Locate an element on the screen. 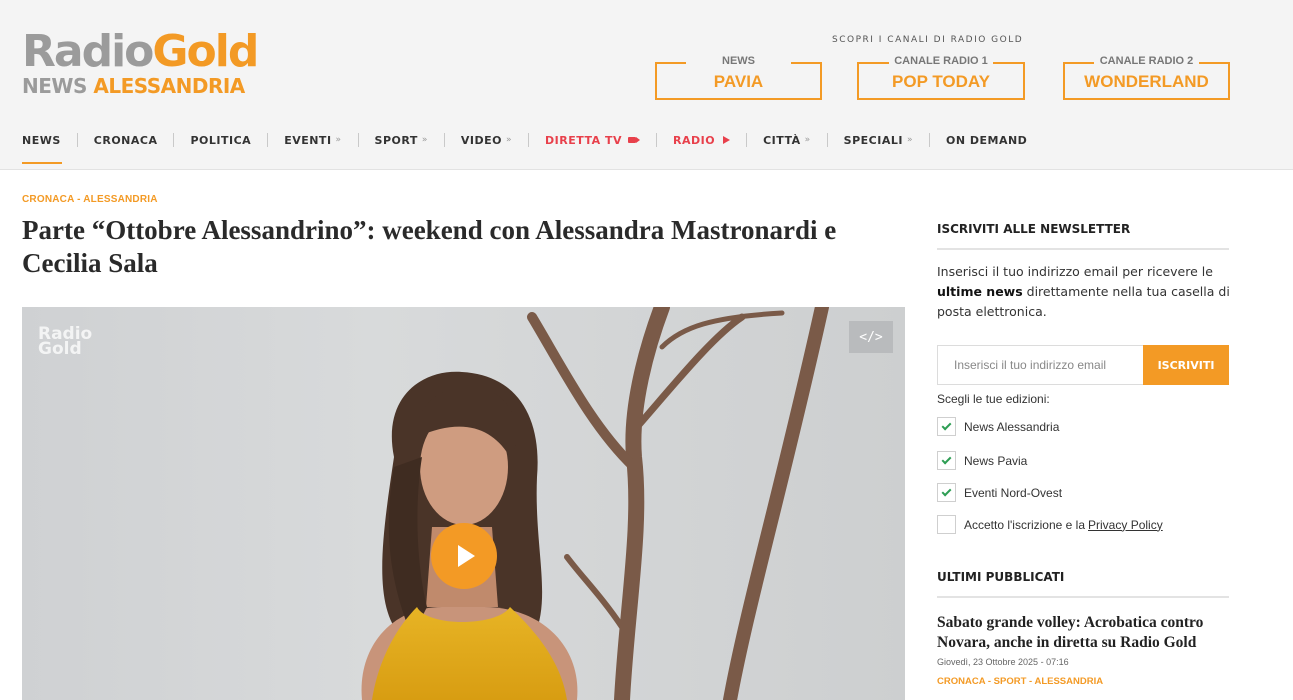 The image size is (1293, 700). logo-radio: Radio is located at coordinates (88, 51).